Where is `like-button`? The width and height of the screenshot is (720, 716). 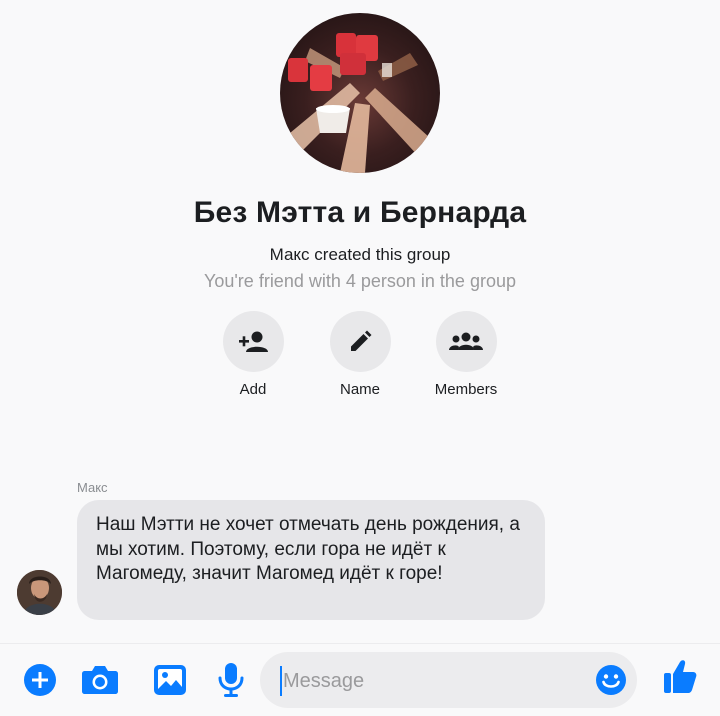
like-button is located at coordinates (680, 677).